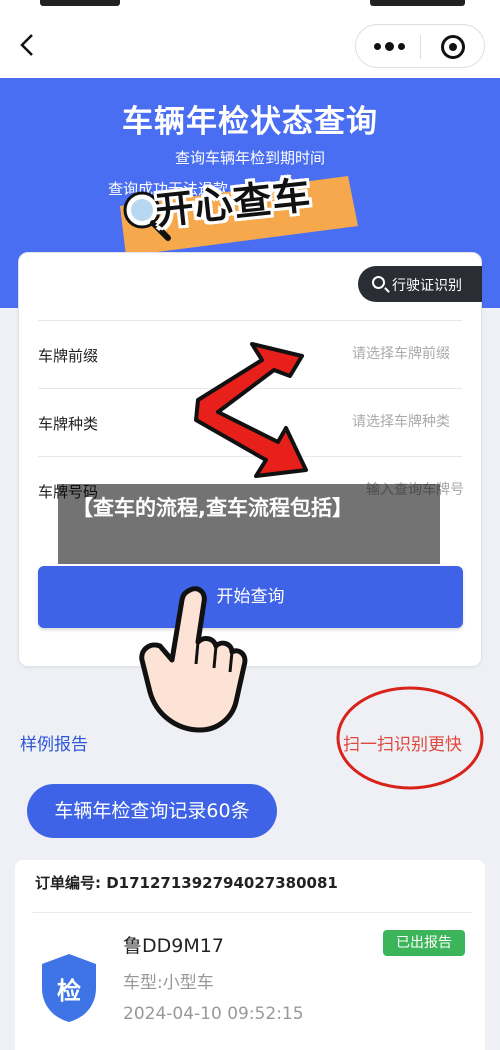  Describe the element at coordinates (378, 282) in the screenshot. I see `search-icon` at that location.